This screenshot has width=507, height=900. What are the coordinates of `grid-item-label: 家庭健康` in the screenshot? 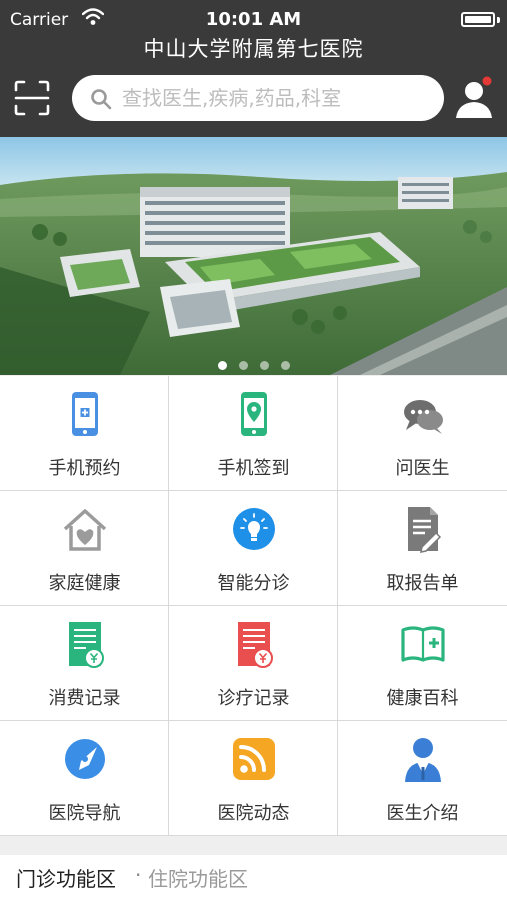 It's located at (84, 583).